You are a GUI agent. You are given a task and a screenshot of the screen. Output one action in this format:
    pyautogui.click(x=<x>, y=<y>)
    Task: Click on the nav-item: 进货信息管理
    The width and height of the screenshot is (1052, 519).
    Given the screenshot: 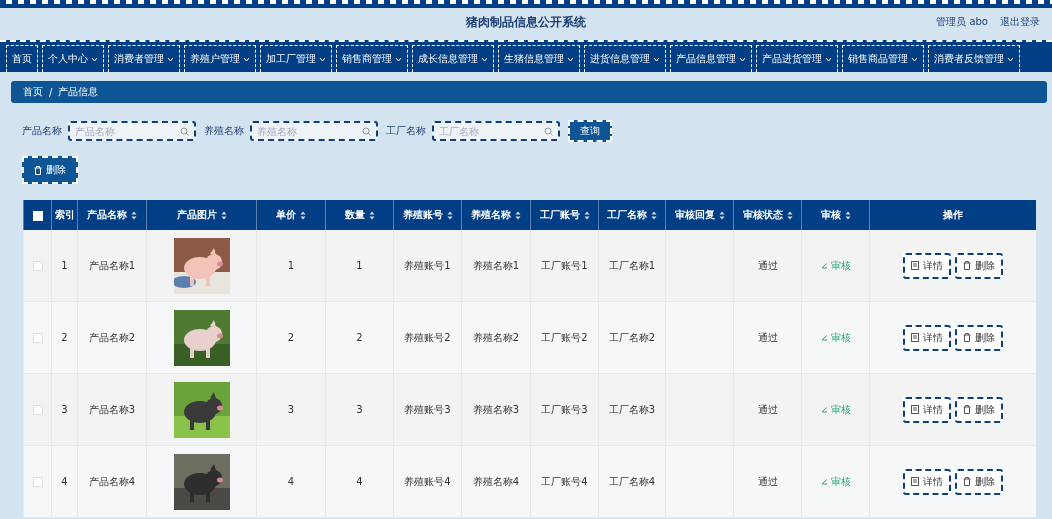 What is the action you would take?
    pyautogui.click(x=625, y=58)
    